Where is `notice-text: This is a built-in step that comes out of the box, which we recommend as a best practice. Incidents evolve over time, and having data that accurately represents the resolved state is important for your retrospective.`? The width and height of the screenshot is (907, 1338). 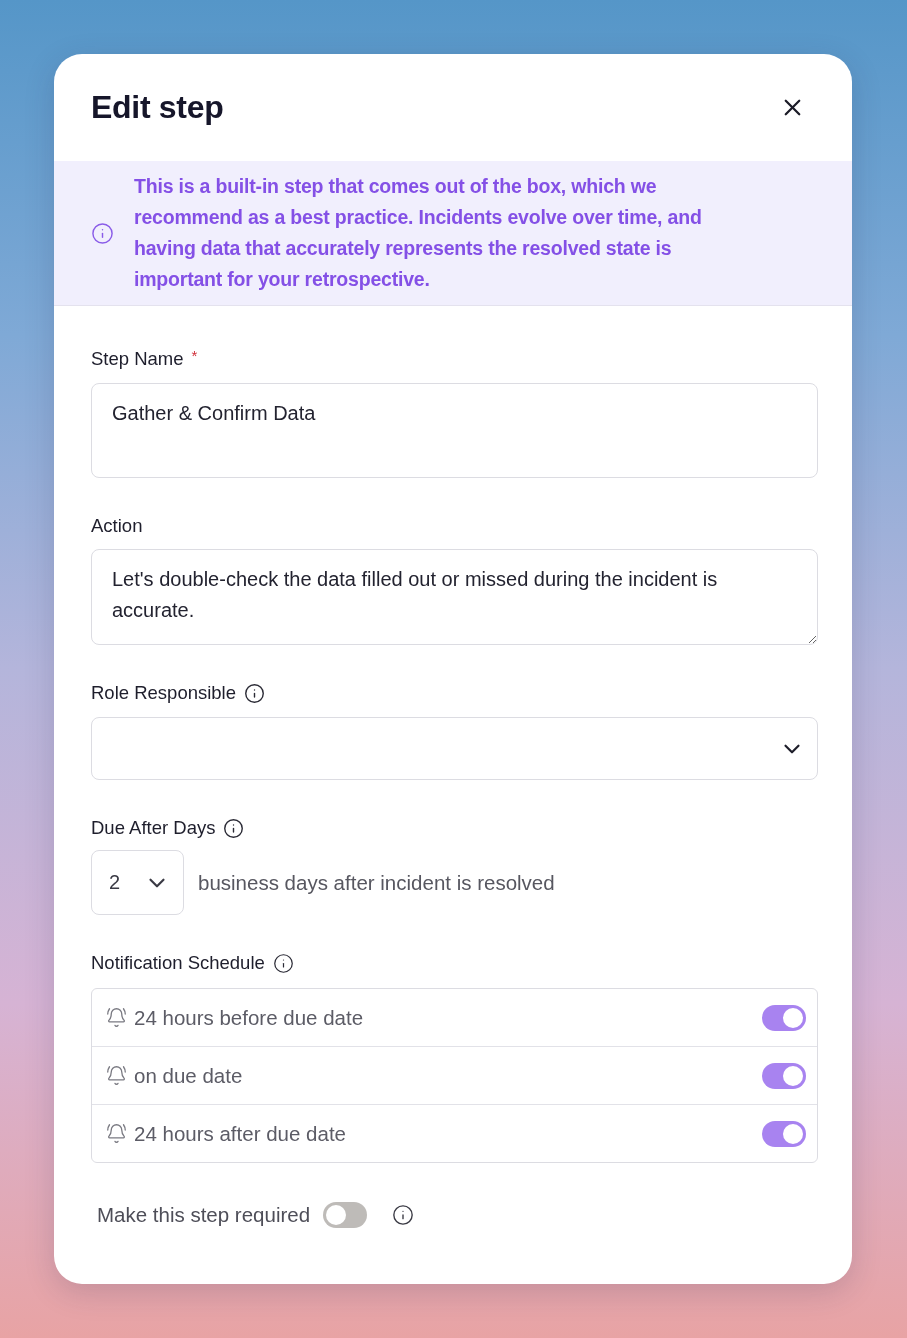
notice-text: This is a built-in step that comes out of the box, which we recommend as a best practice. Incidents evolve over time, and having data that accurately represents the resolved state is important for your retrospective. is located at coordinates (418, 233).